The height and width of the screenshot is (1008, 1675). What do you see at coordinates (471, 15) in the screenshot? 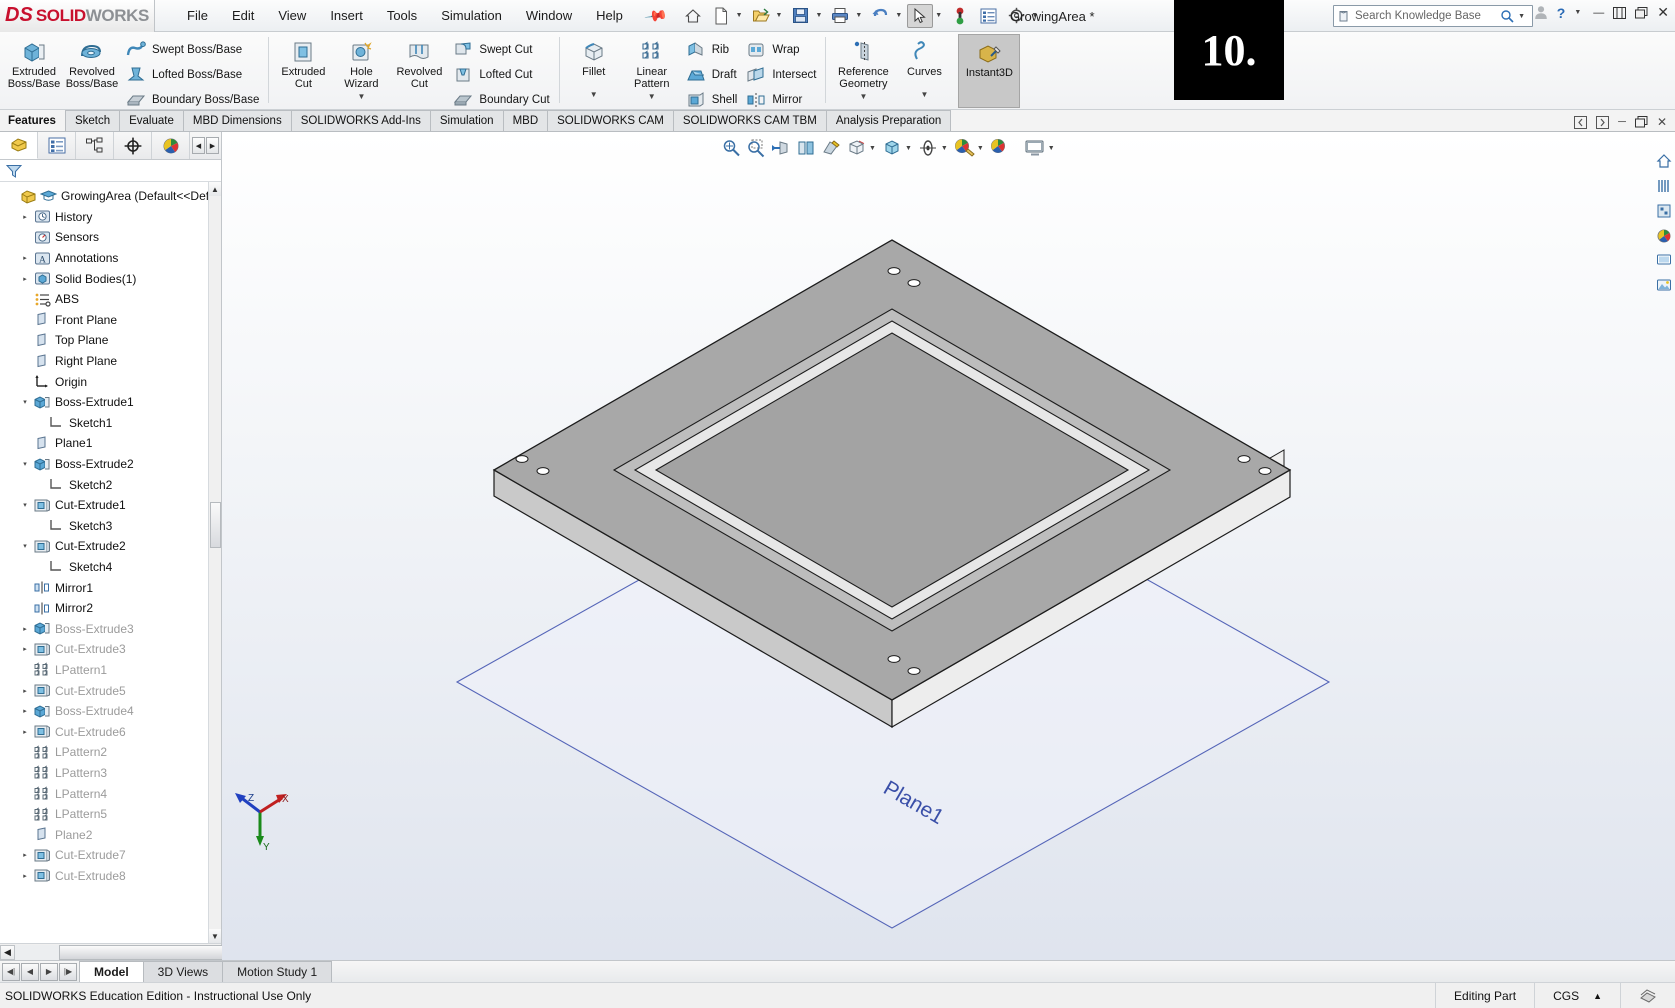
I see `menu-simulation: Simulation` at bounding box center [471, 15].